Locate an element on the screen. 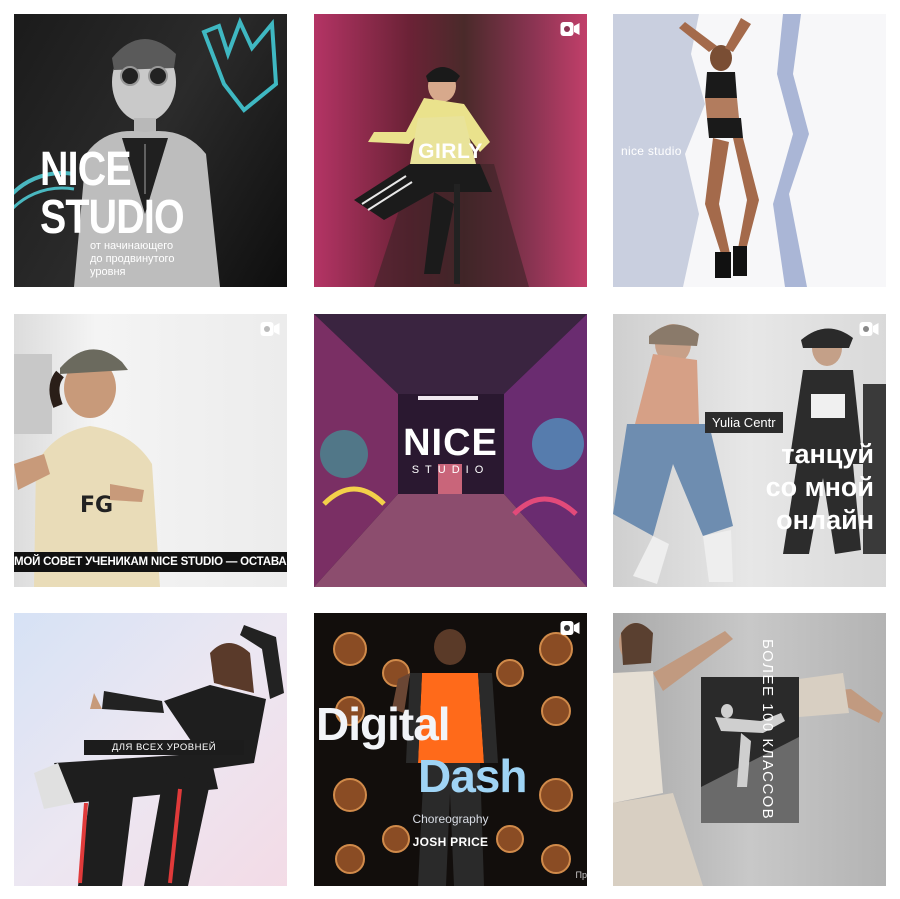 The height and width of the screenshot is (899, 900). post-tile-5: NICE STUDIO is located at coordinates (450, 450).